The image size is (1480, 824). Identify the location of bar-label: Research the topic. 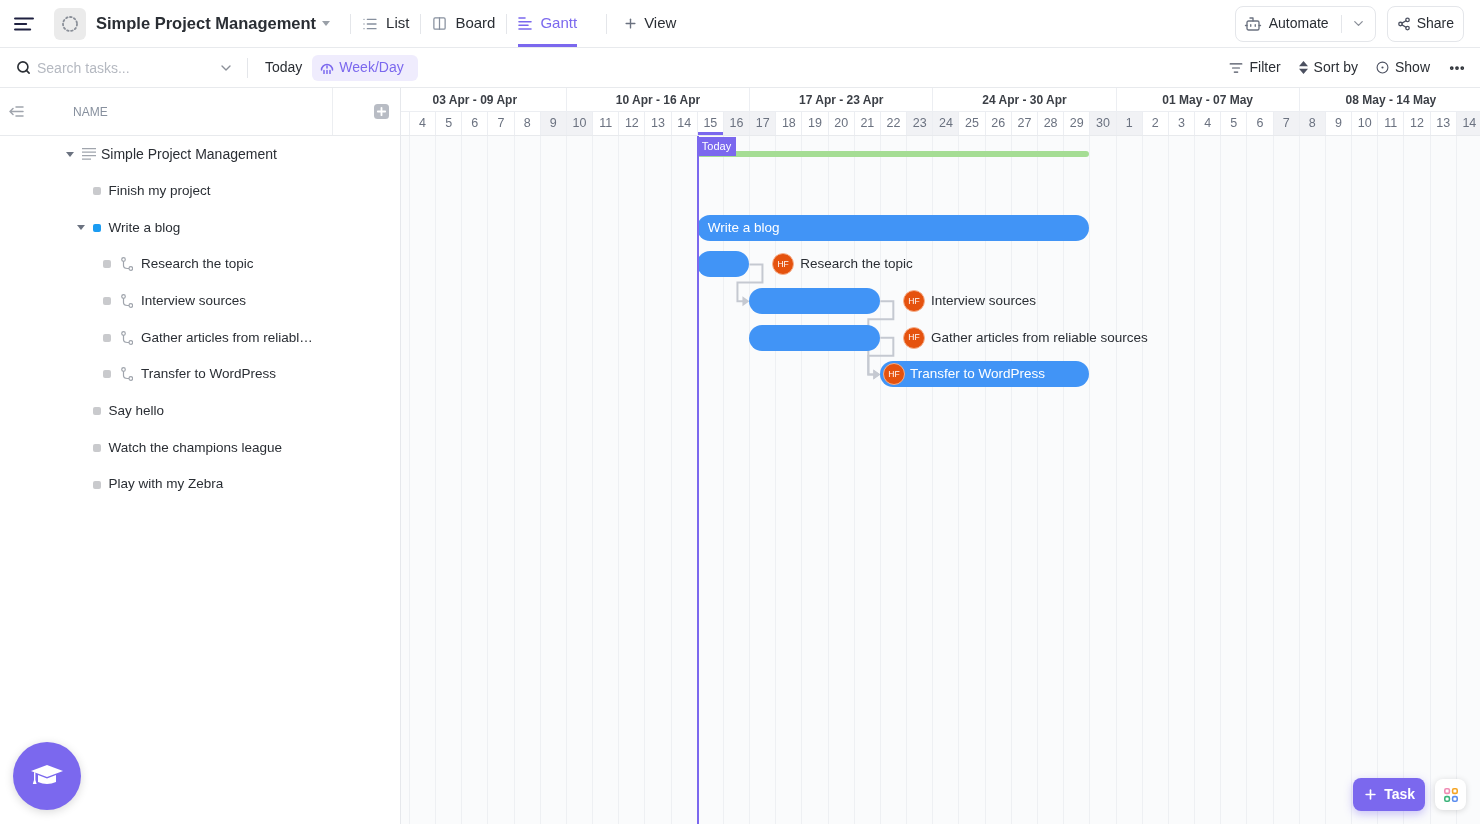
(856, 264).